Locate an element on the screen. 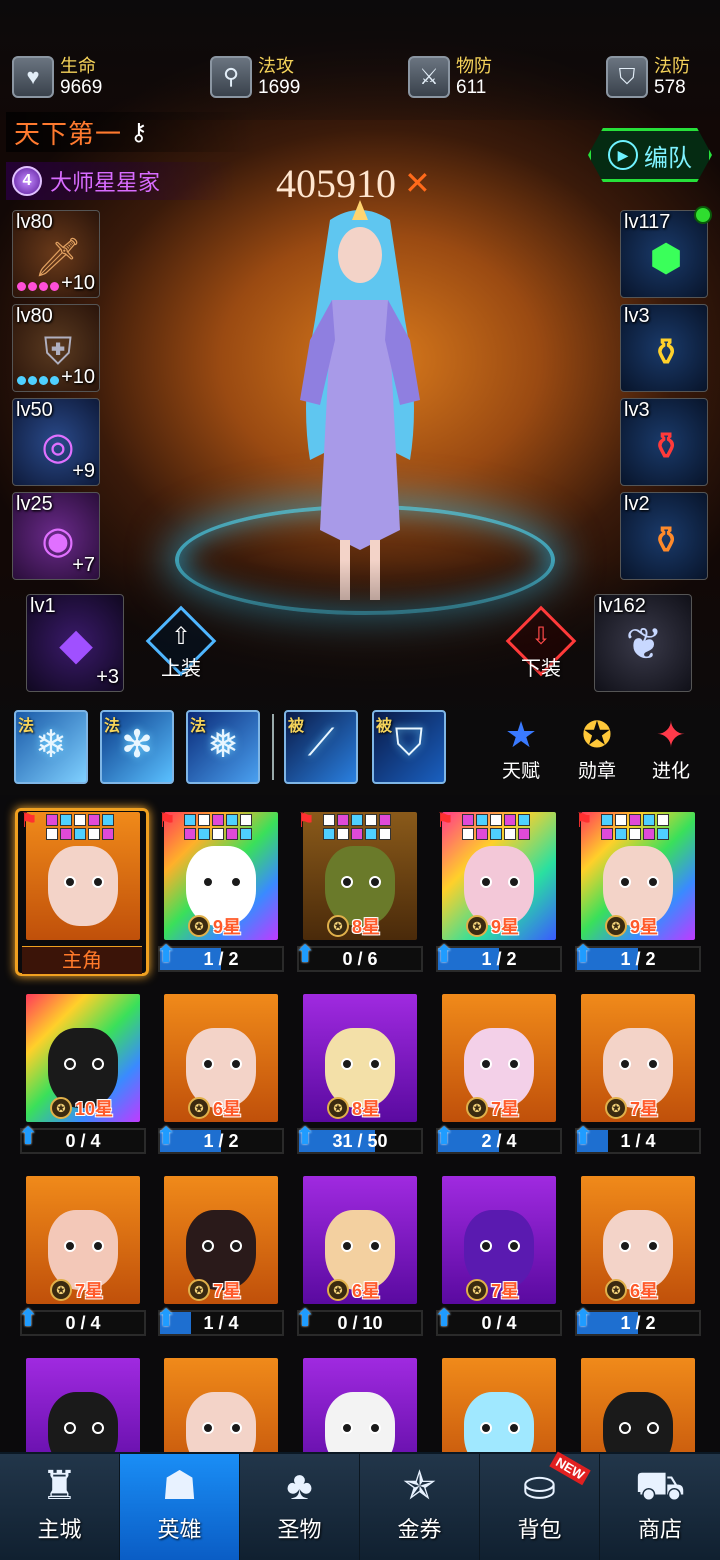  nav-heroes: ☗ 英雄 is located at coordinates (180, 1507).